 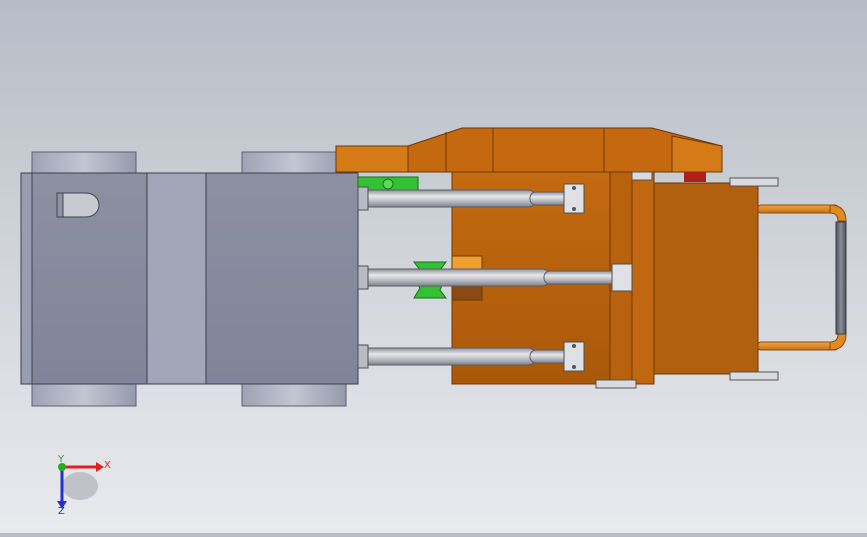 I want to click on wheel-rear-bottom, so click(x=294, y=395).